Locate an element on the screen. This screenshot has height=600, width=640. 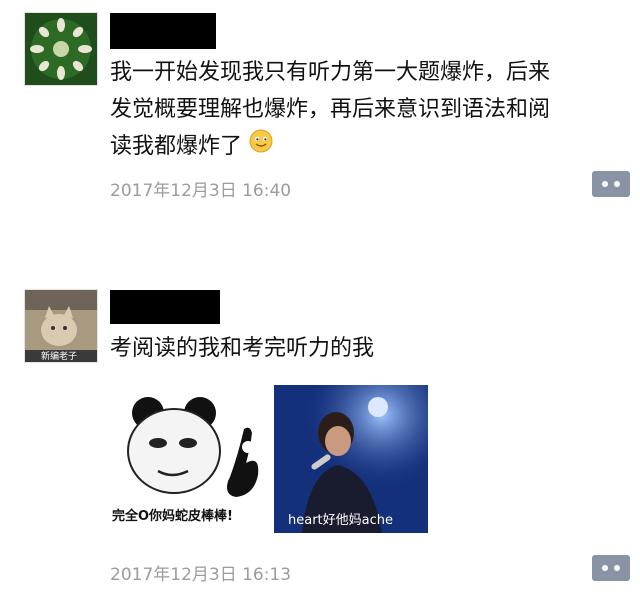
avatar-cat-photo: 新编老子 is located at coordinates (61, 326).